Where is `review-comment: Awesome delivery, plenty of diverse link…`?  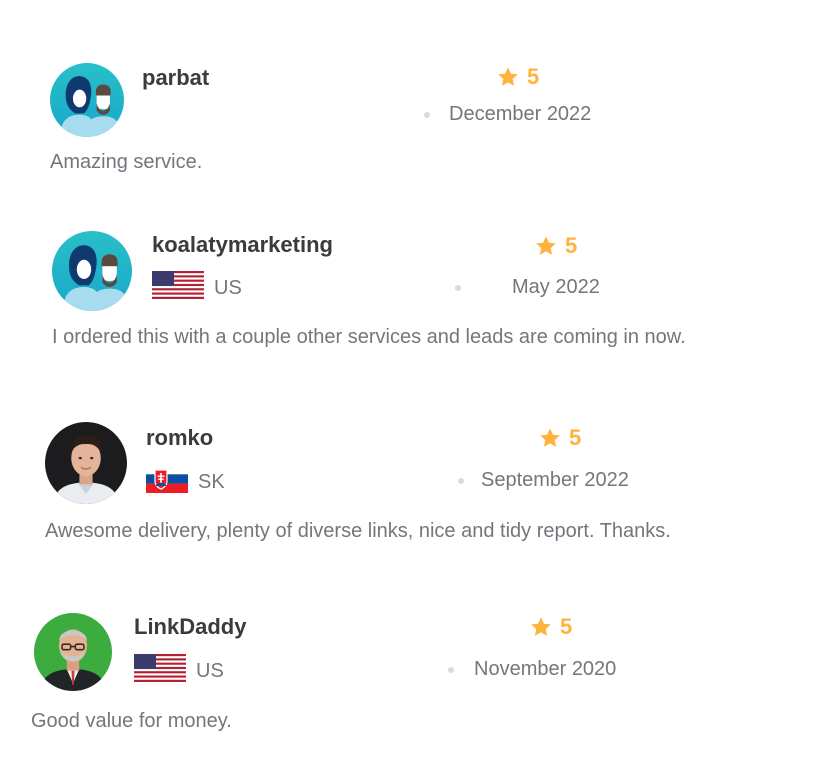 review-comment: Awesome delivery, plenty of diverse link… is located at coordinates (358, 531).